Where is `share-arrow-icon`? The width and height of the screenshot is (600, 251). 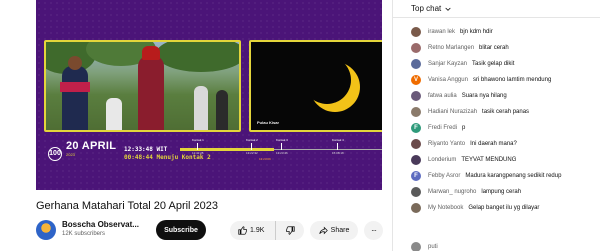 share-arrow-icon is located at coordinates (323, 230).